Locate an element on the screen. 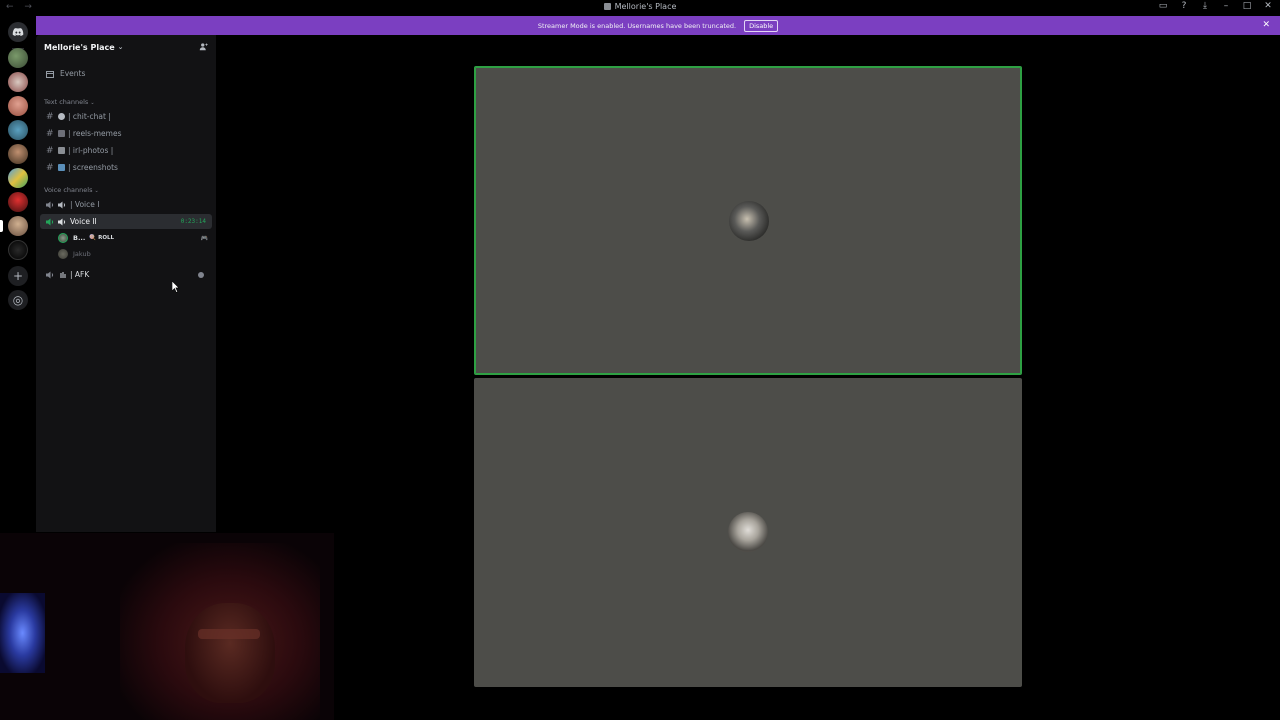  channel-label: | Voice I is located at coordinates (85, 204).